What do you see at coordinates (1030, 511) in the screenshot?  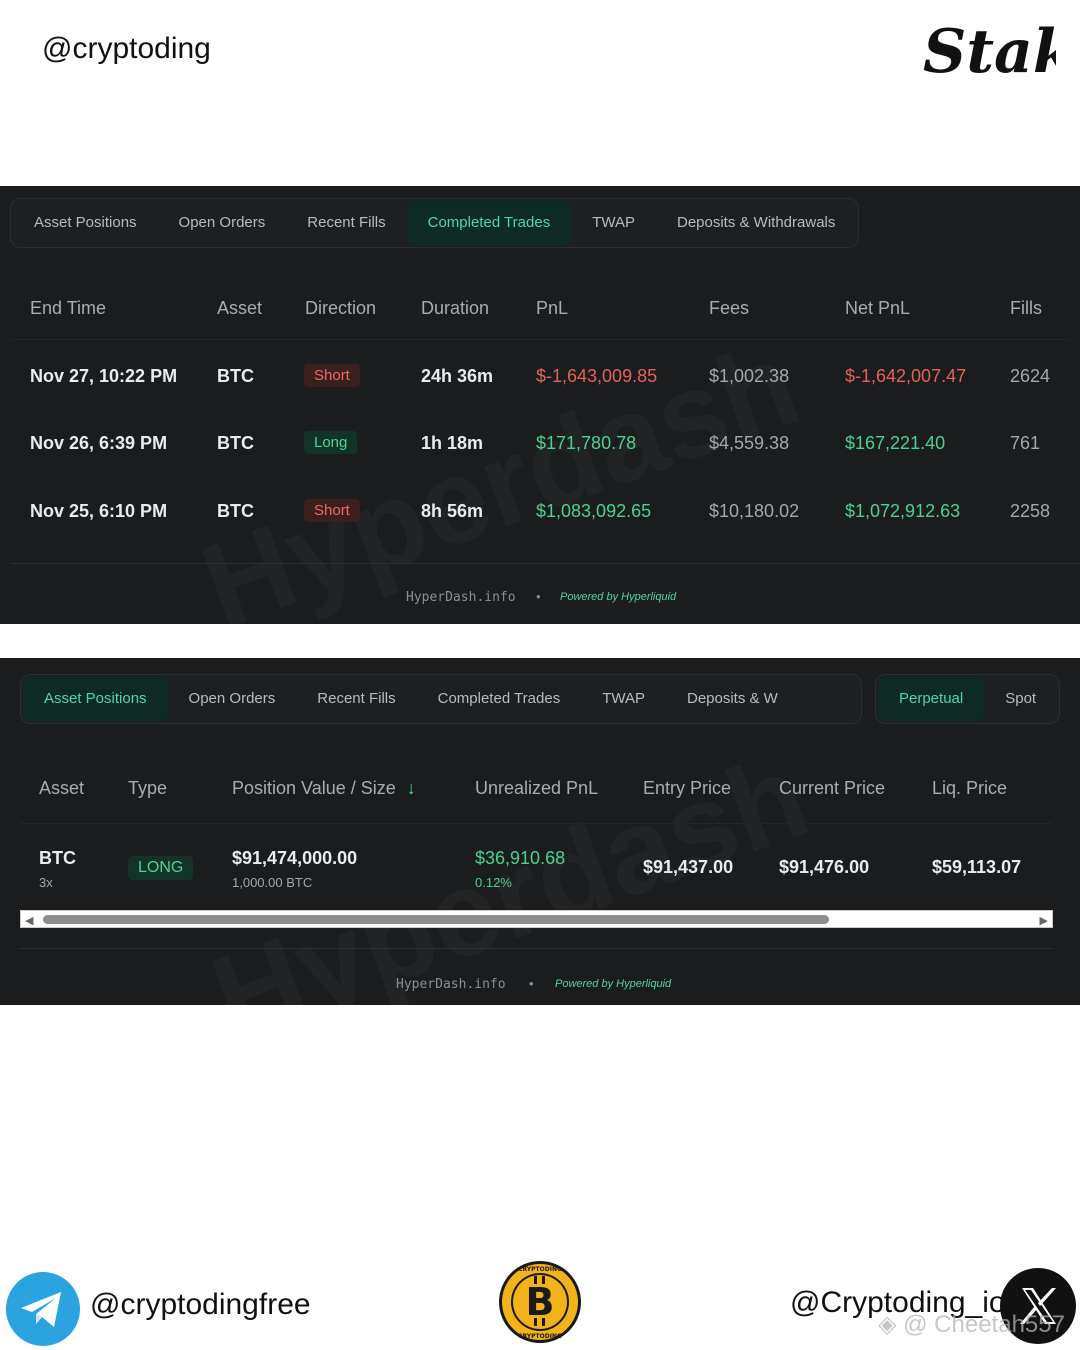 I see `cell-fills: 2258` at bounding box center [1030, 511].